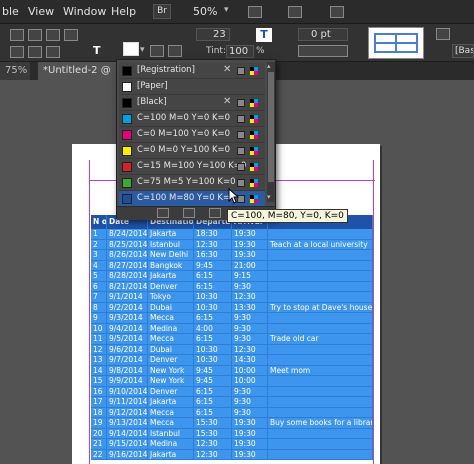 The image size is (474, 464). Describe the element at coordinates (215, 213) in the screenshot. I see `show-gradient-swatches-icon` at that location.